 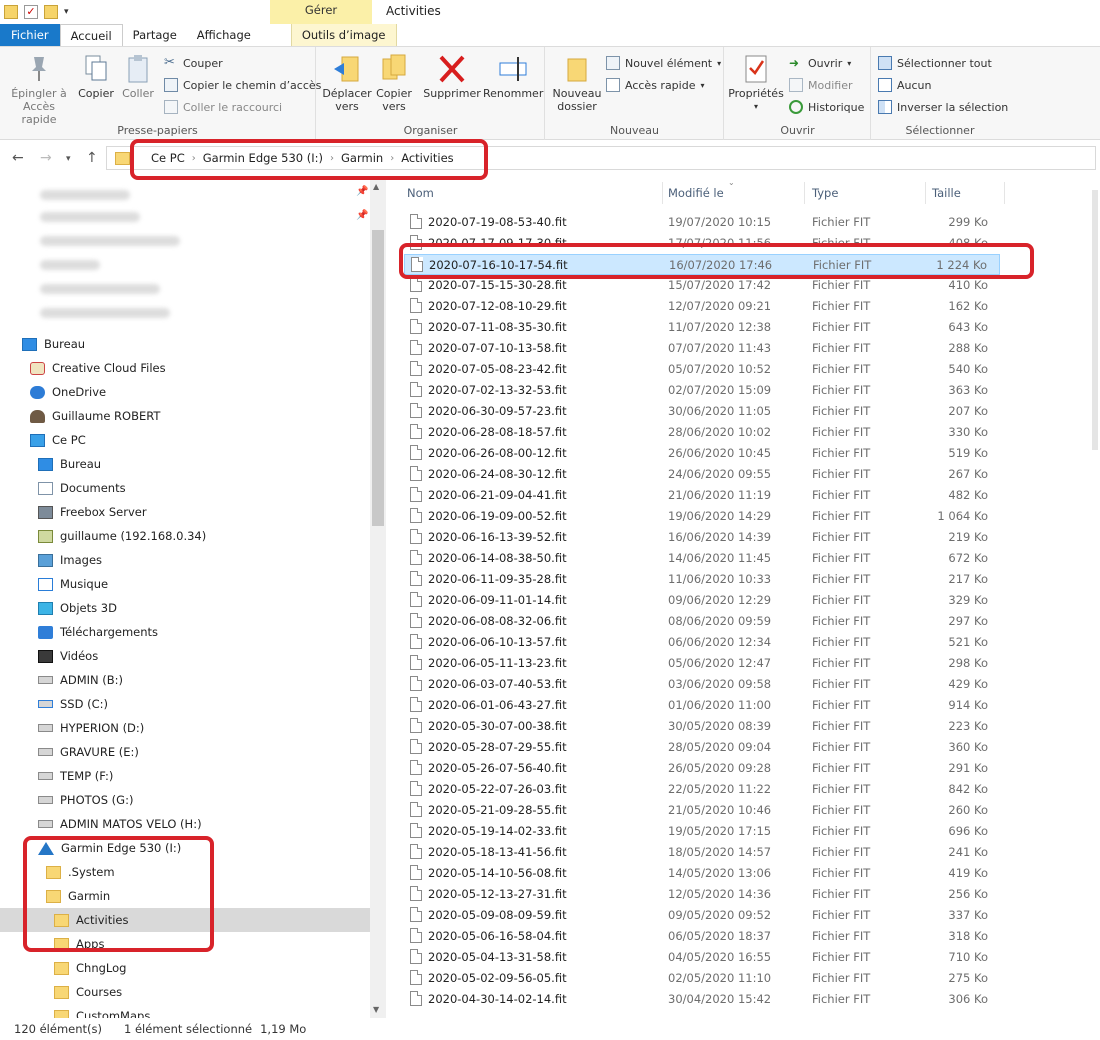 I want to click on tab-accueil: Accueil, so click(x=91, y=35).